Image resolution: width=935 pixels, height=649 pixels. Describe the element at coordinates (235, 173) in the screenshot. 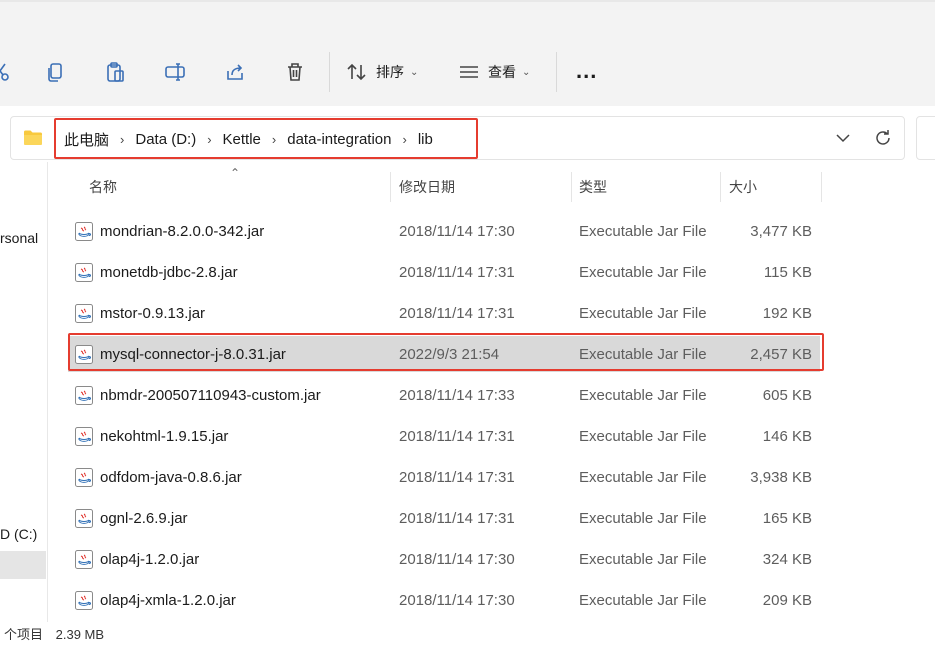

I see `sort-ascending-icon: ⌃` at that location.